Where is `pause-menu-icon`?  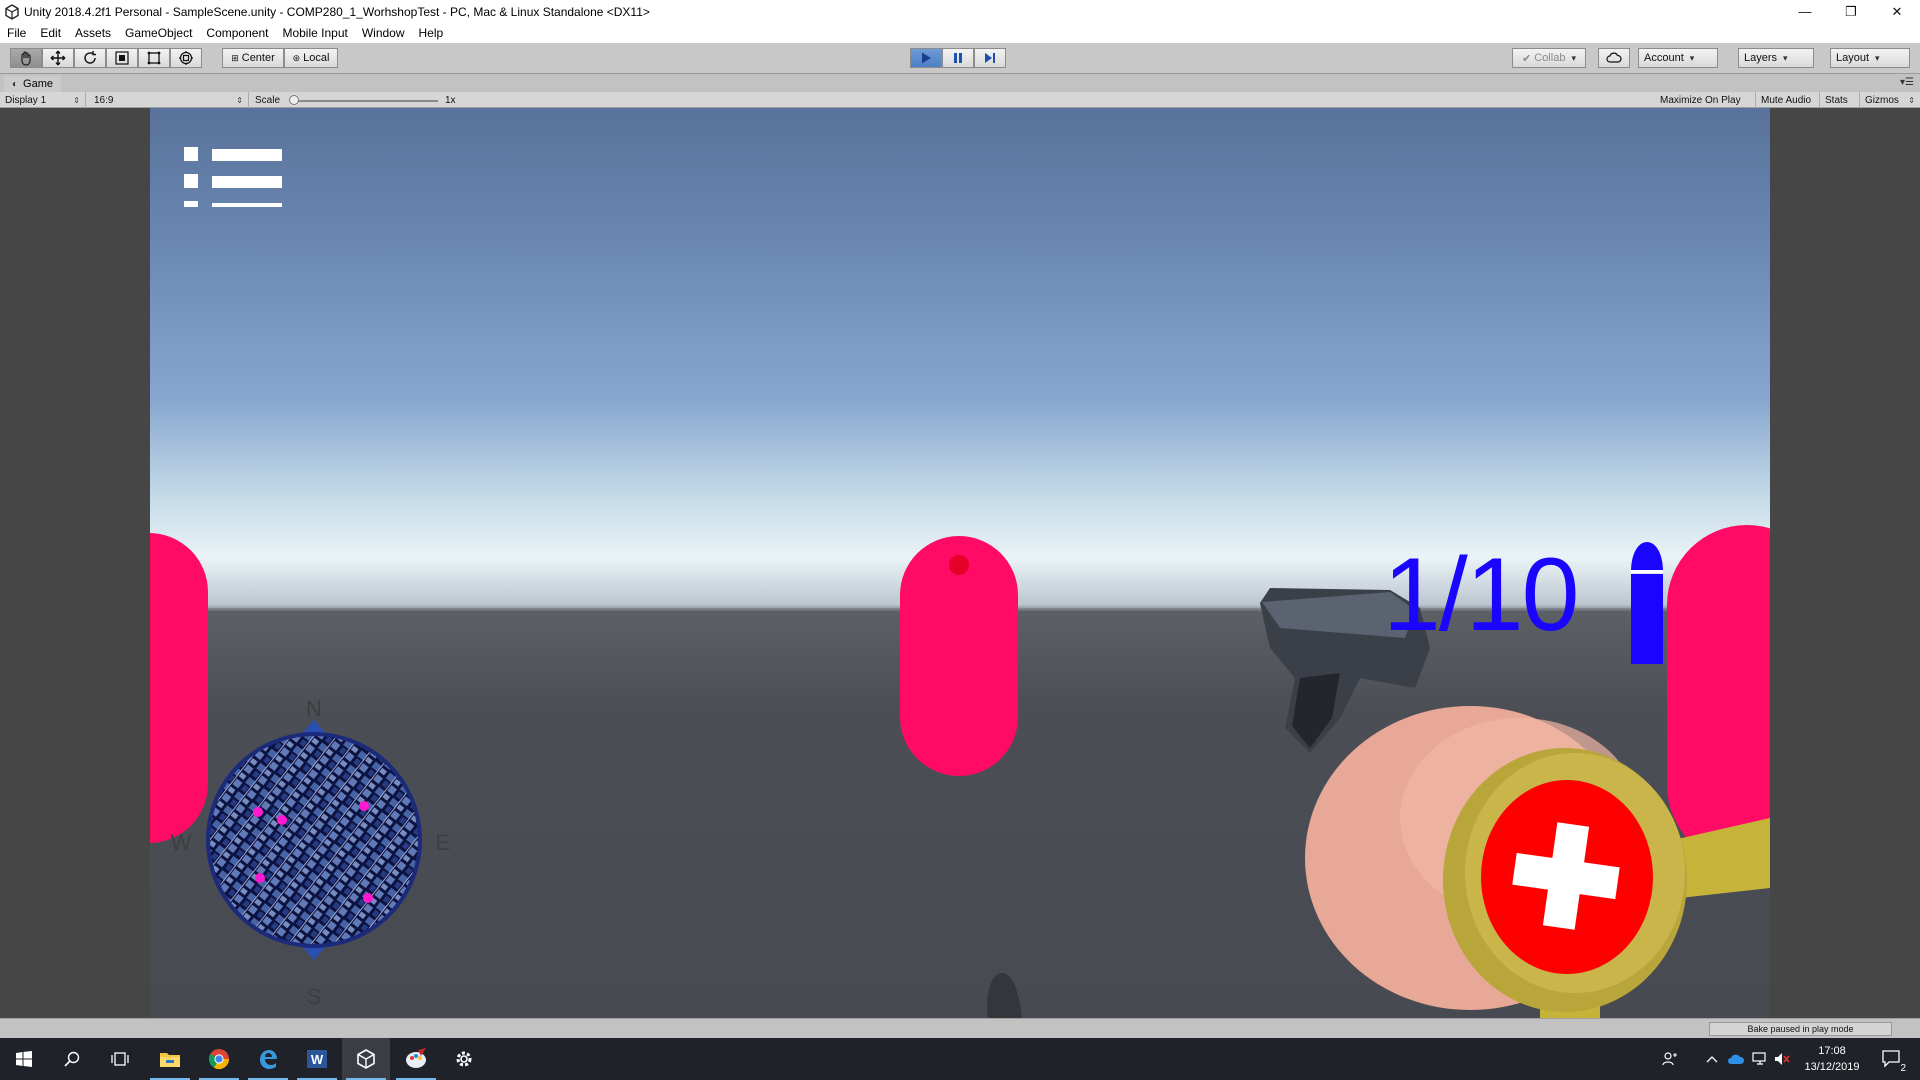 pause-menu-icon is located at coordinates (234, 177).